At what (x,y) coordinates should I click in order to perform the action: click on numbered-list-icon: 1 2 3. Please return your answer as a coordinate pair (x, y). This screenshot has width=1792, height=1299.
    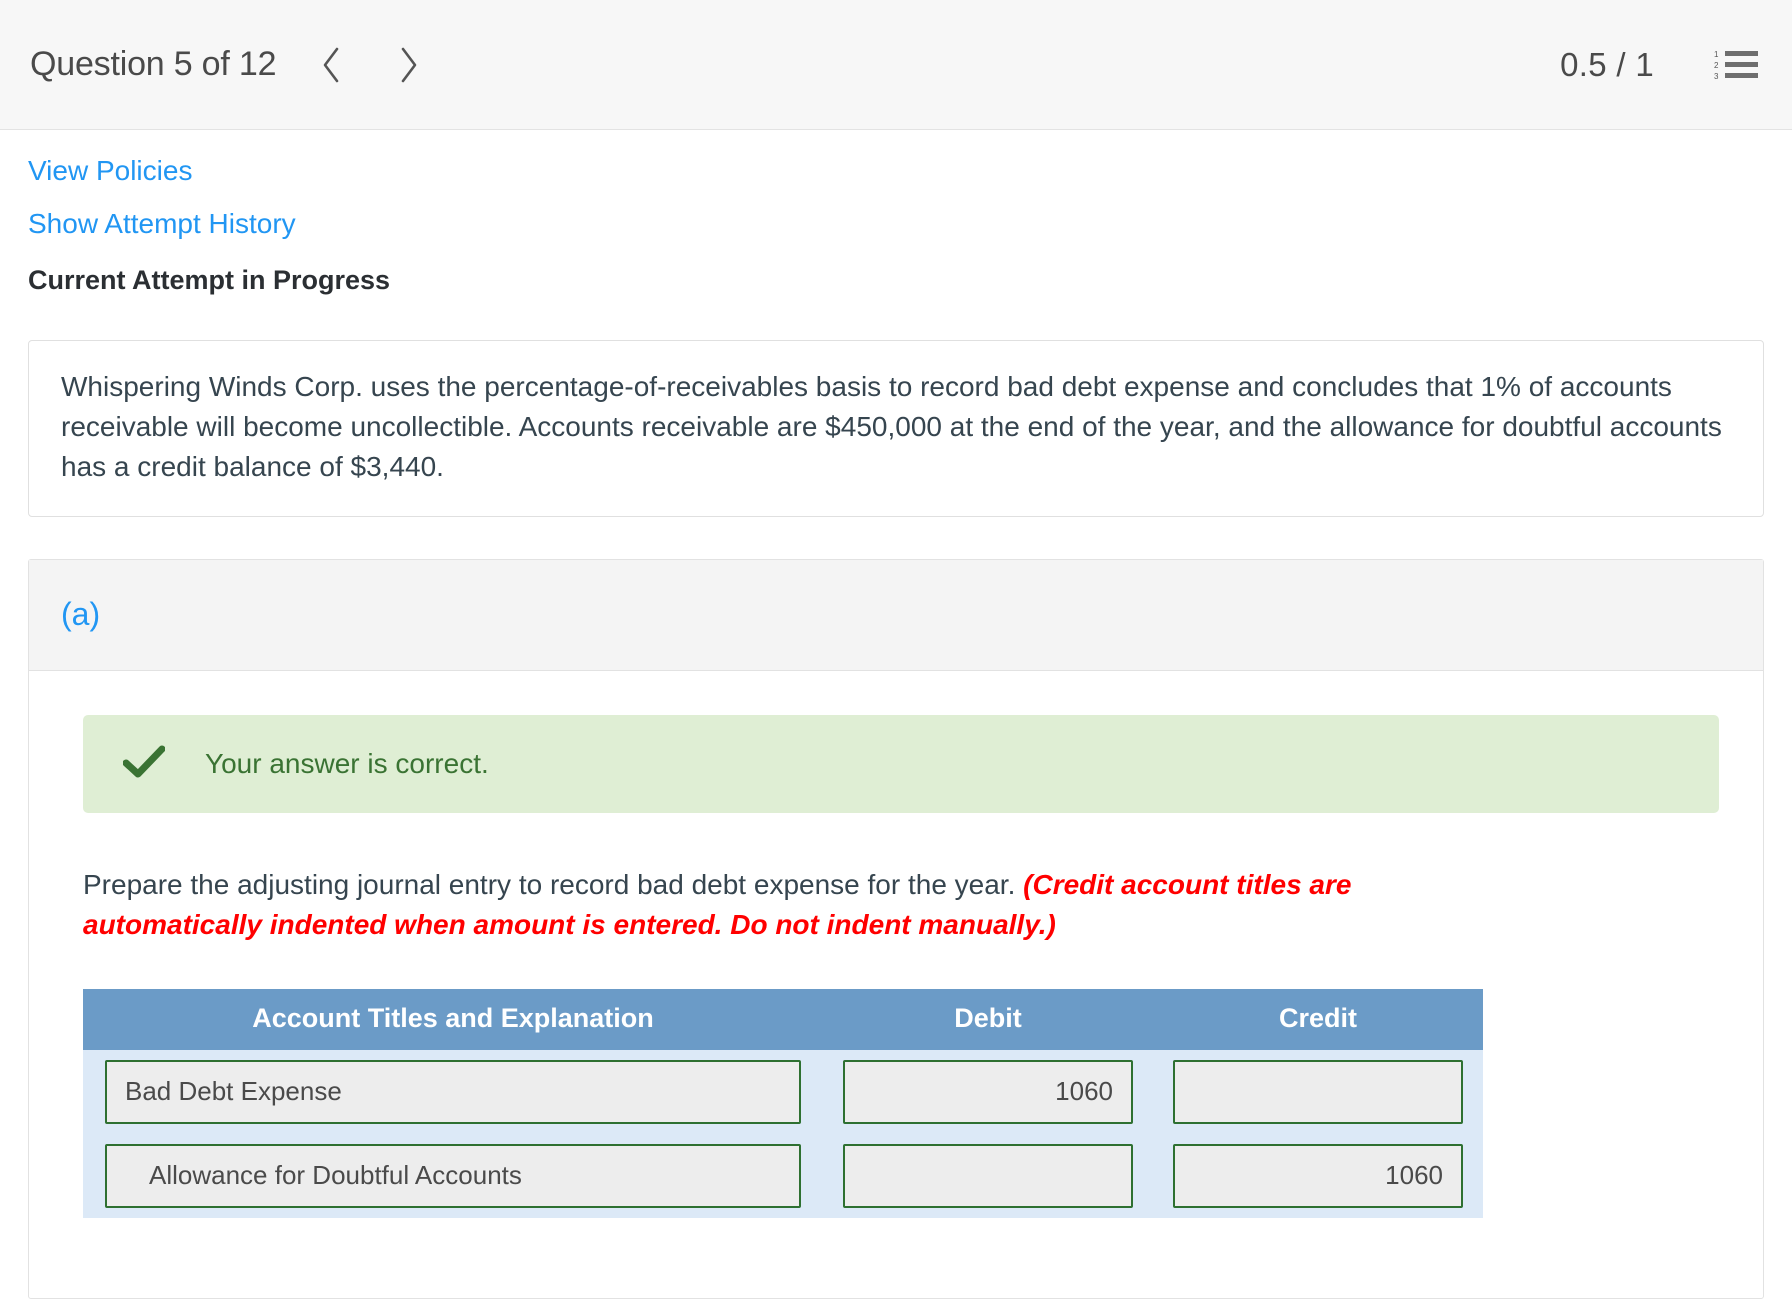
    Looking at the image, I should click on (1736, 65).